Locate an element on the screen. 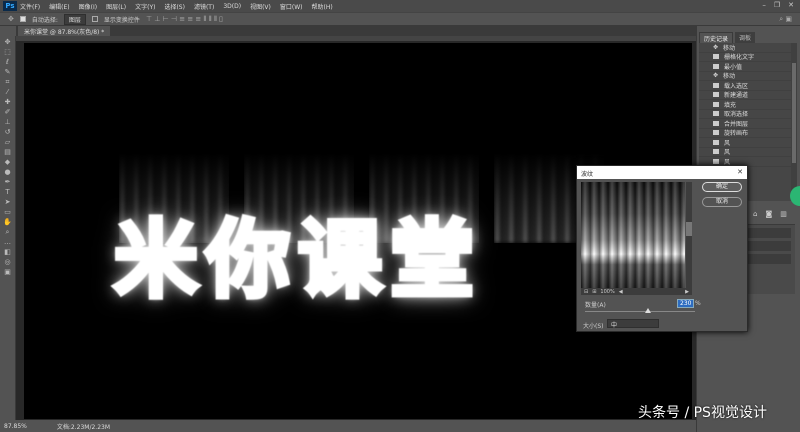 The width and height of the screenshot is (800, 432). window-controls: – ❐ ✕ is located at coordinates (778, 5).